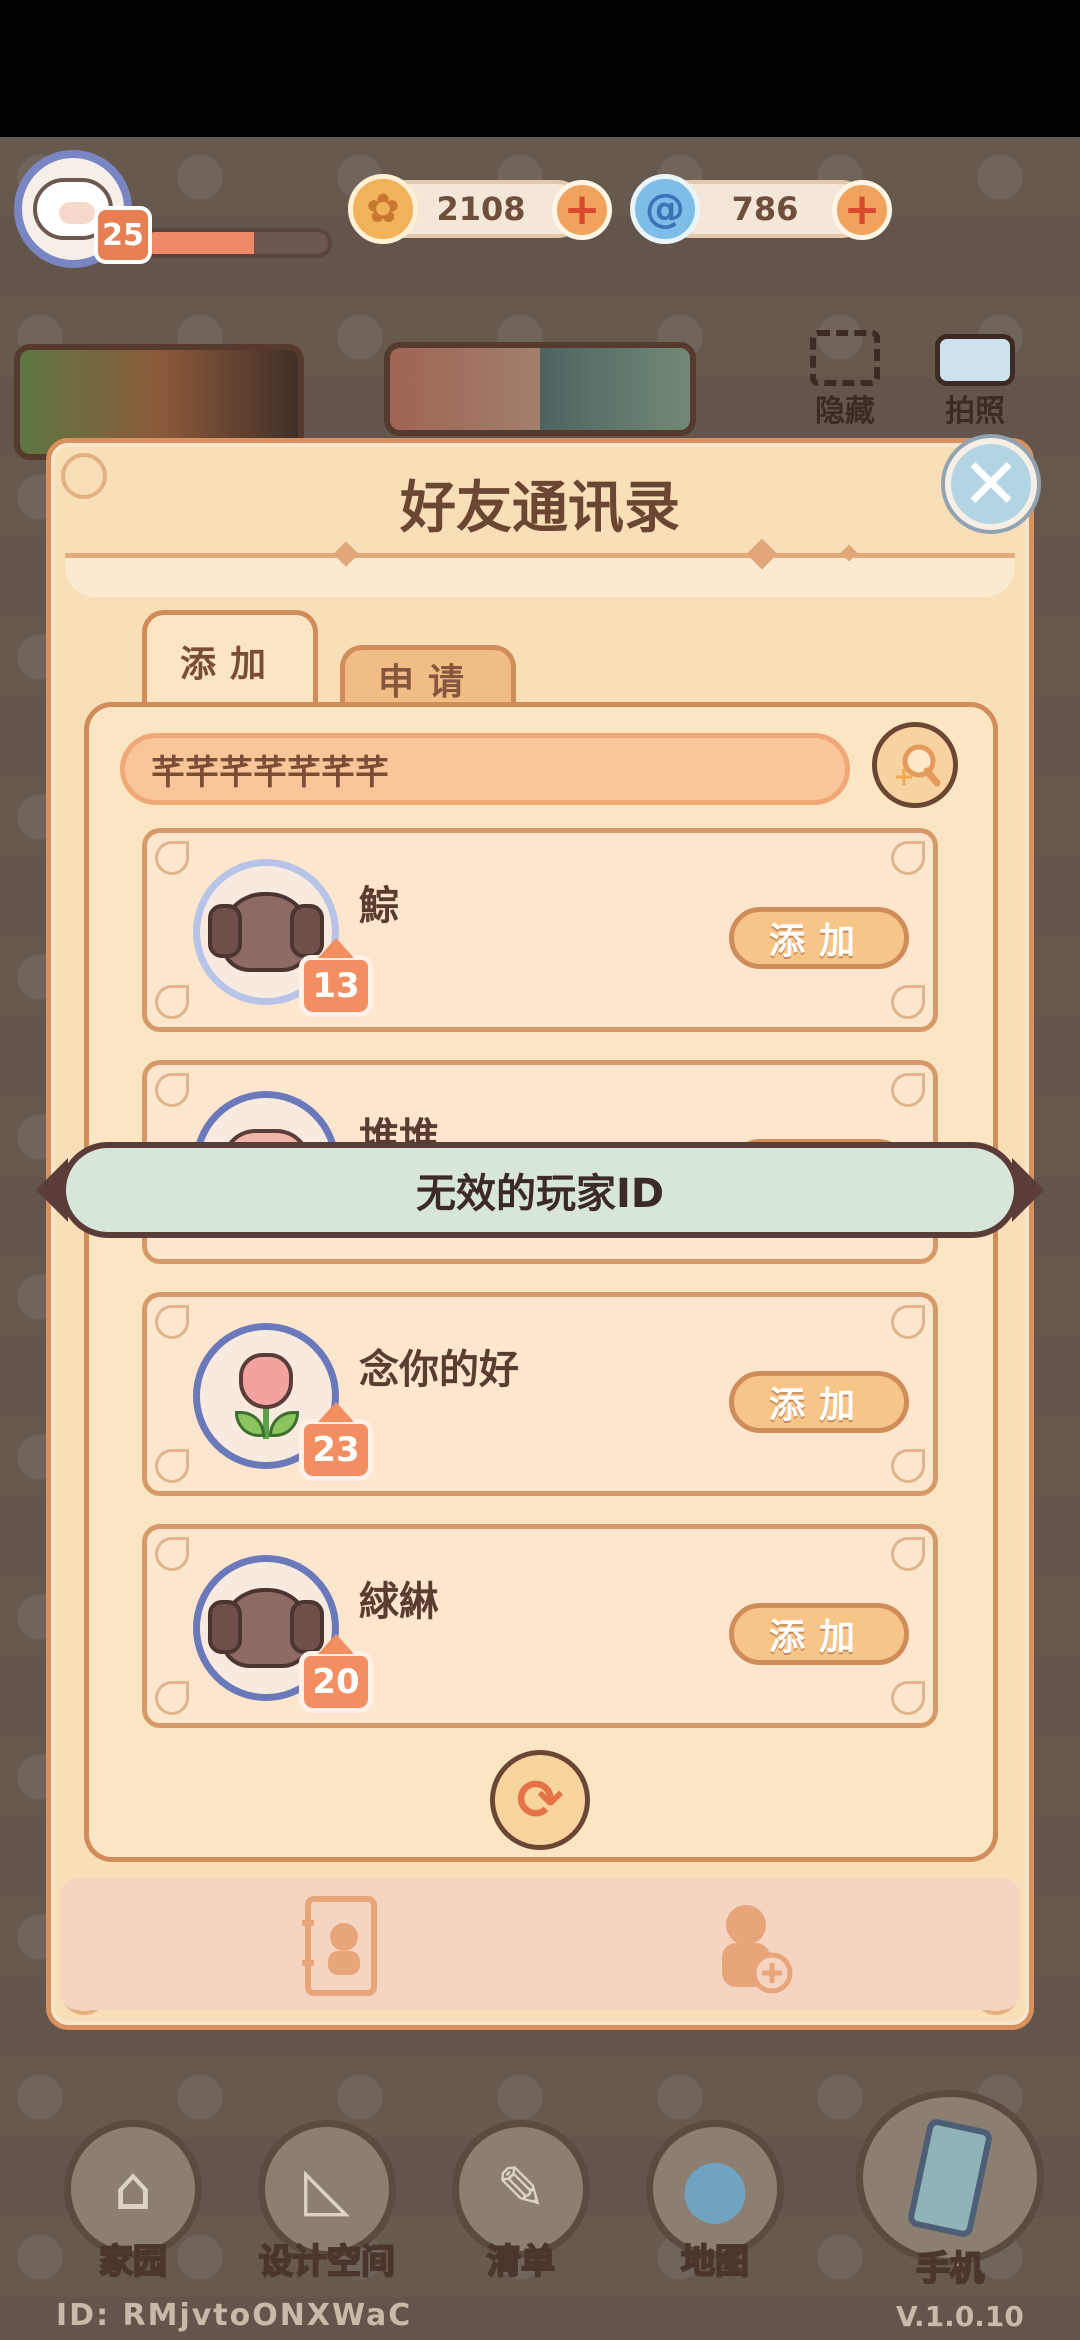 This screenshot has width=1080, height=2340. Describe the element at coordinates (336, 1673) in the screenshot. I see `friend-level-badge: 20` at that location.